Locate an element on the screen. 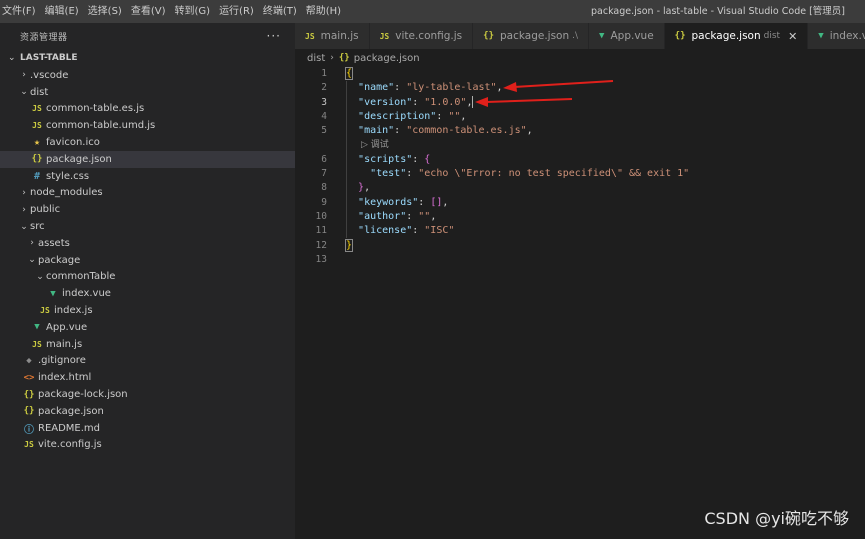 This screenshot has height=539, width=865. line-number: 10 is located at coordinates (321, 216).